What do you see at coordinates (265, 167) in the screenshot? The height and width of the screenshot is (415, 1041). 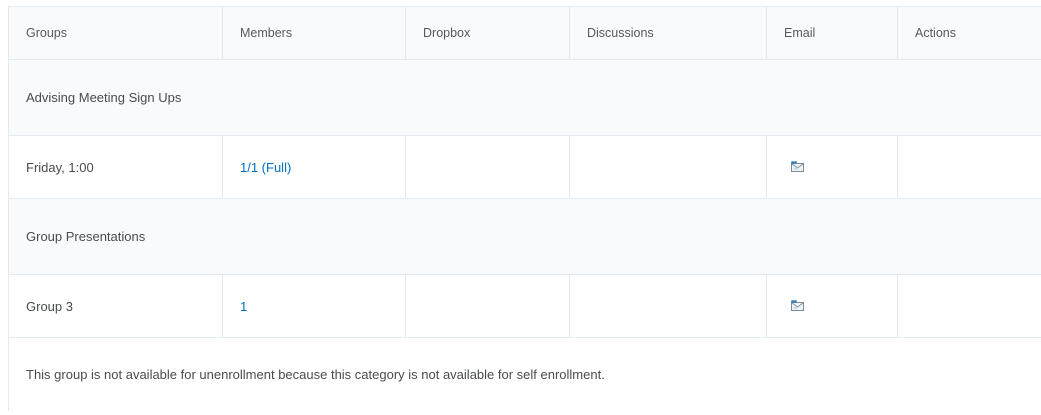 I see `members-link: 1/1 (Full)` at bounding box center [265, 167].